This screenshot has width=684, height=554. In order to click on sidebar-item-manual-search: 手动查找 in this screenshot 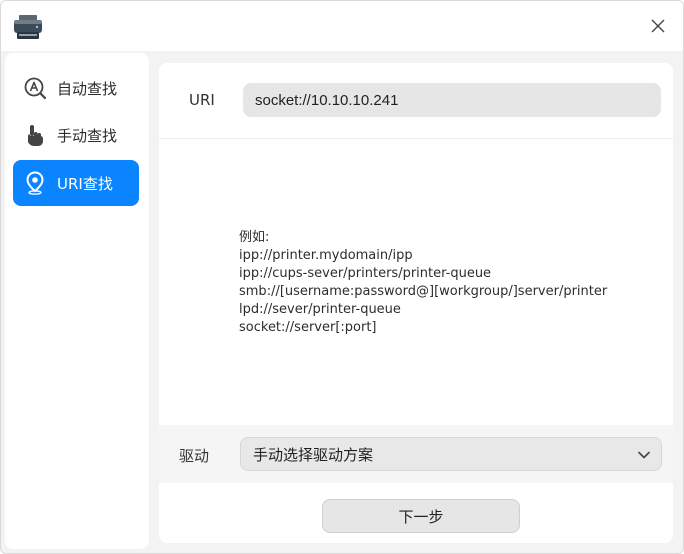, I will do `click(76, 135)`.